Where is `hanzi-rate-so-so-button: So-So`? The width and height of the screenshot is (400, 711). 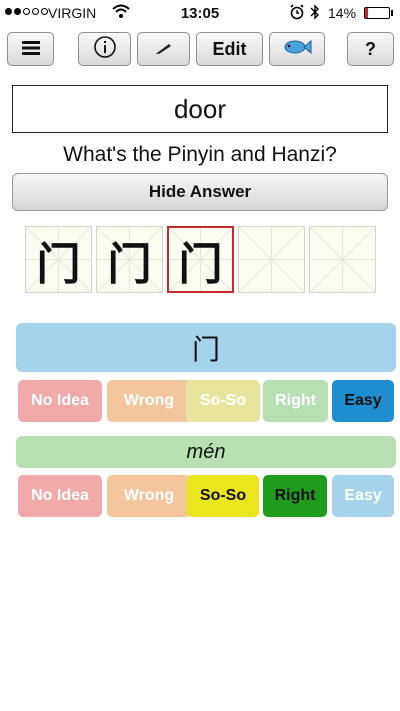 hanzi-rate-so-so-button: So-So is located at coordinates (223, 401).